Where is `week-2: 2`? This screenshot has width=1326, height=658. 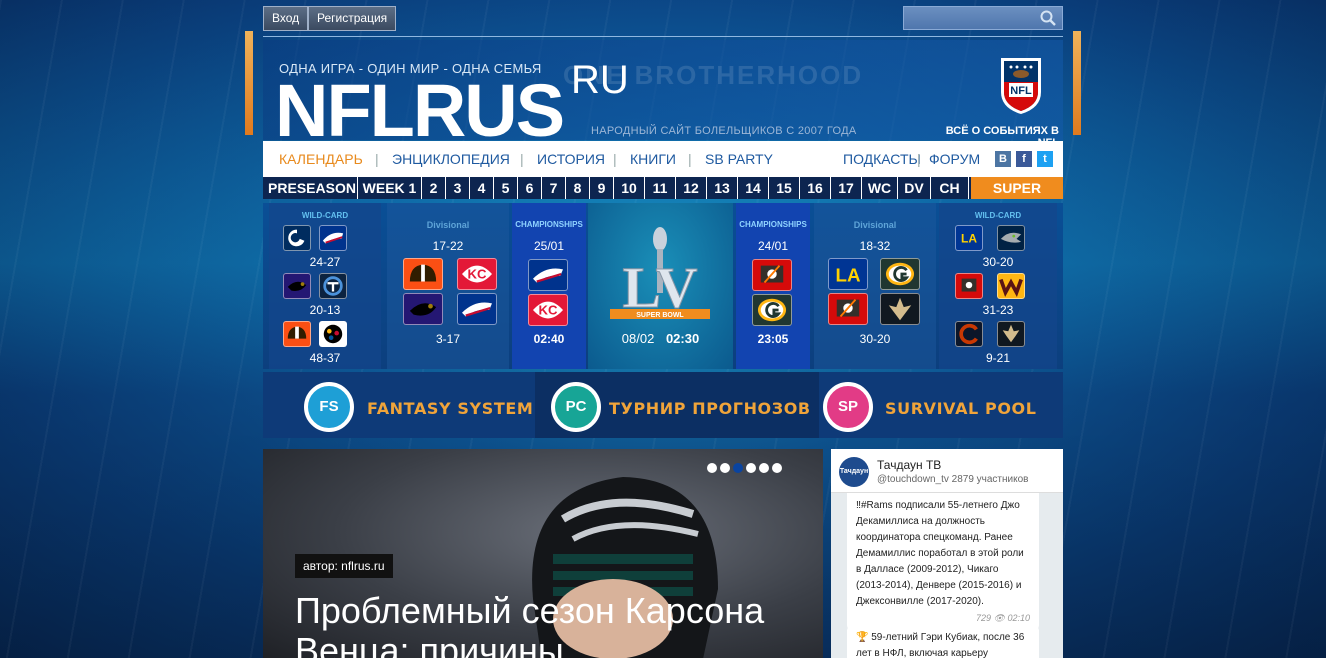 week-2: 2 is located at coordinates (434, 188).